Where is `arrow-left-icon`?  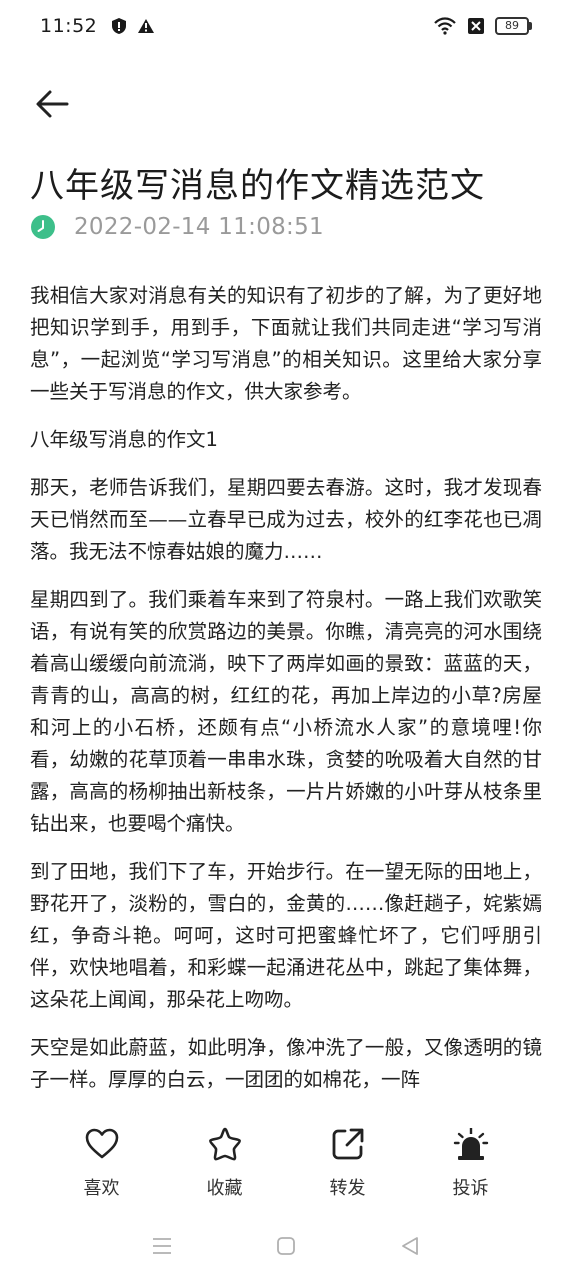 arrow-left-icon is located at coordinates (52, 104).